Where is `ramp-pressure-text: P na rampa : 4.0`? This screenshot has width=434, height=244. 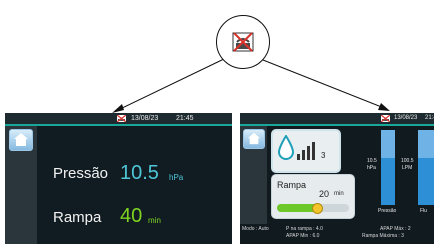
ramp-pressure-text: P na rampa : 4.0 is located at coordinates (304, 229).